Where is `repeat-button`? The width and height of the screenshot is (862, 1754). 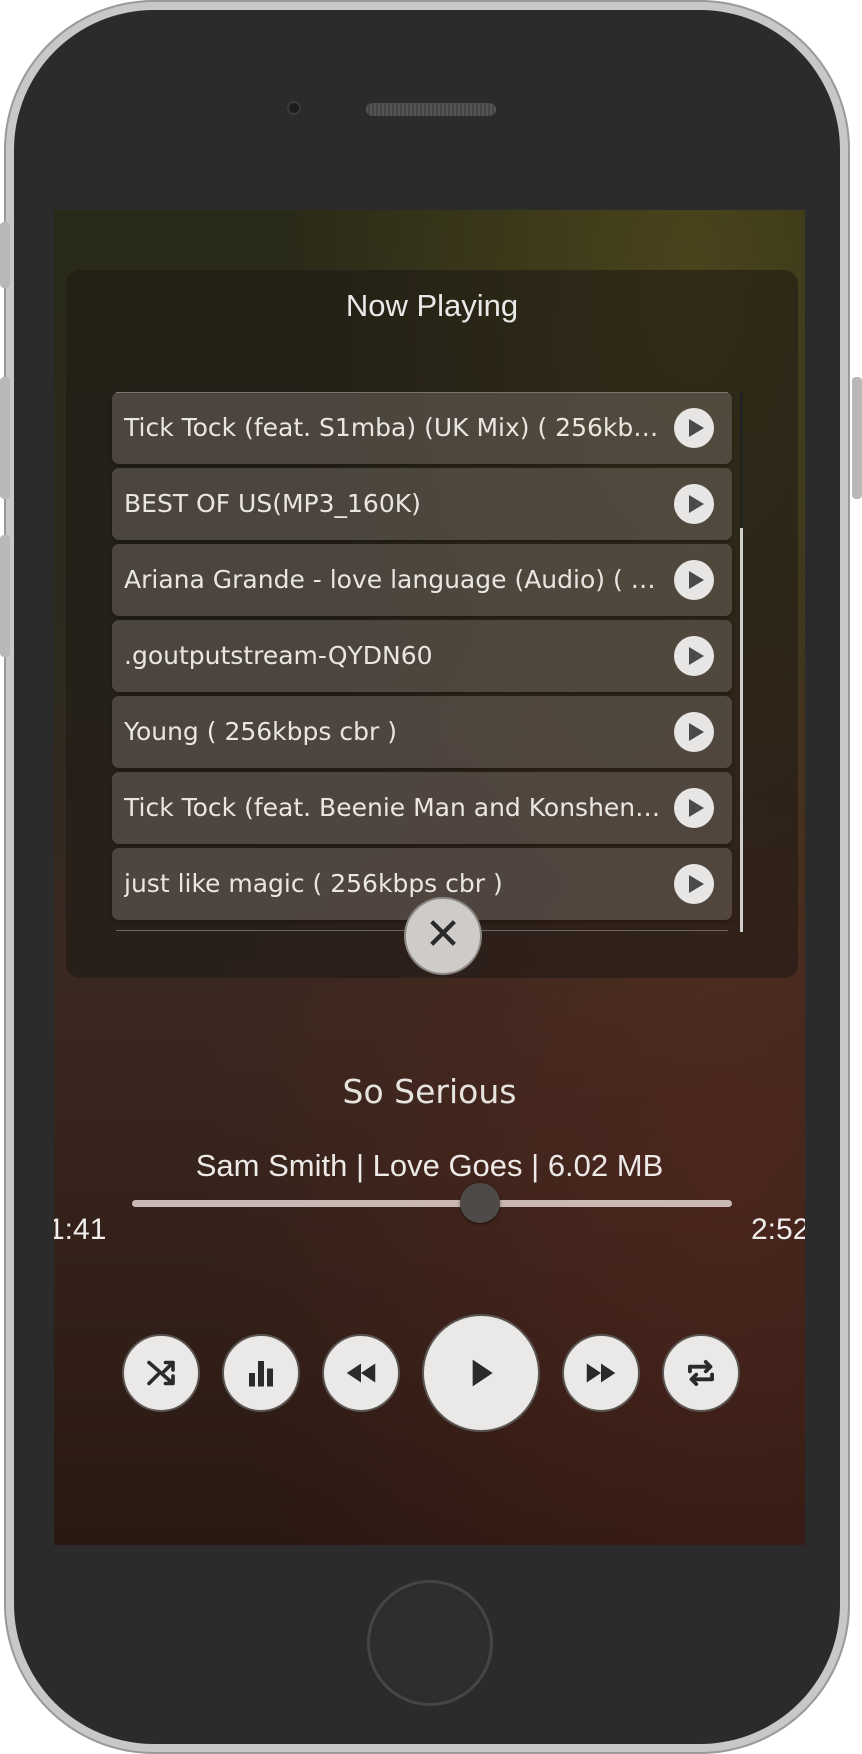
repeat-button is located at coordinates (701, 1373).